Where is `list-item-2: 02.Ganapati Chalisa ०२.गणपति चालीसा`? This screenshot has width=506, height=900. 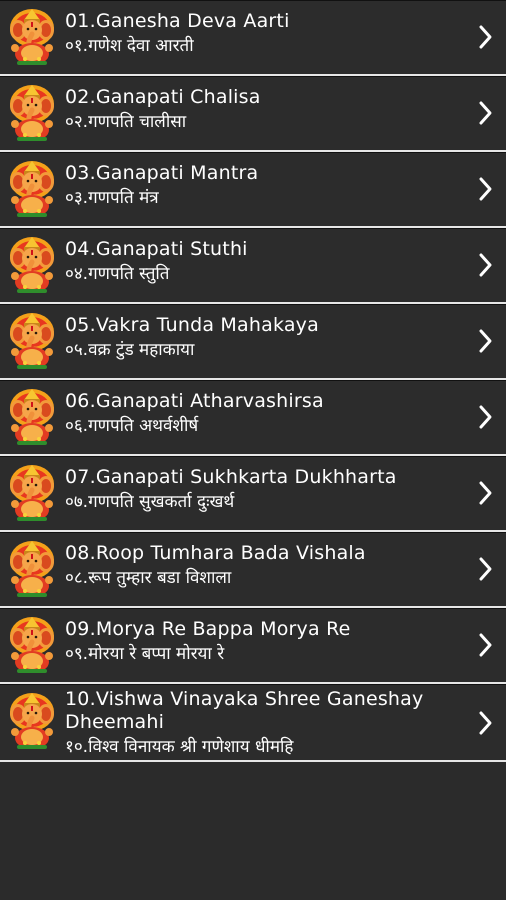
list-item-2: 02.Ganapati Chalisa ०२.गणपति चालीसा is located at coordinates (253, 114).